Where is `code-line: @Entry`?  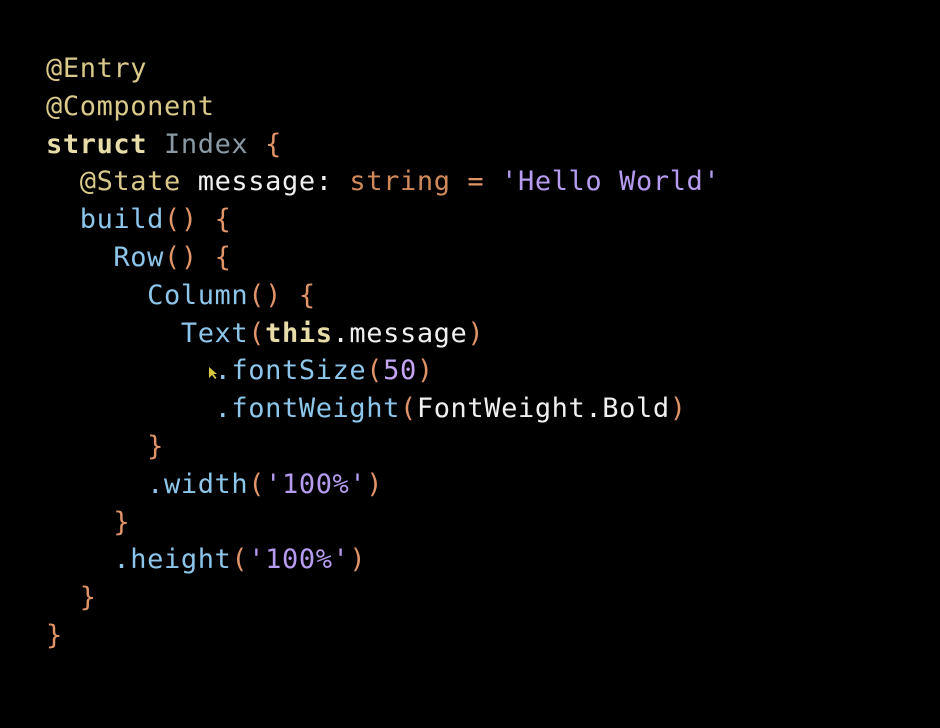 code-line: @Entry is located at coordinates (96, 69).